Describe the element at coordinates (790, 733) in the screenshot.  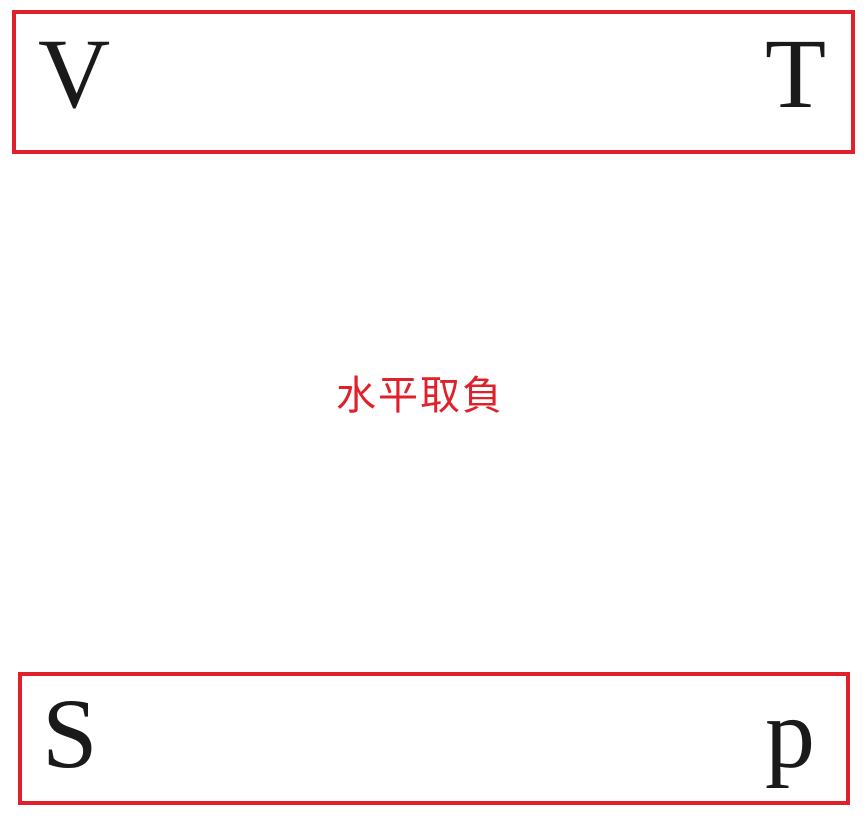
I see `letter-p: p` at that location.